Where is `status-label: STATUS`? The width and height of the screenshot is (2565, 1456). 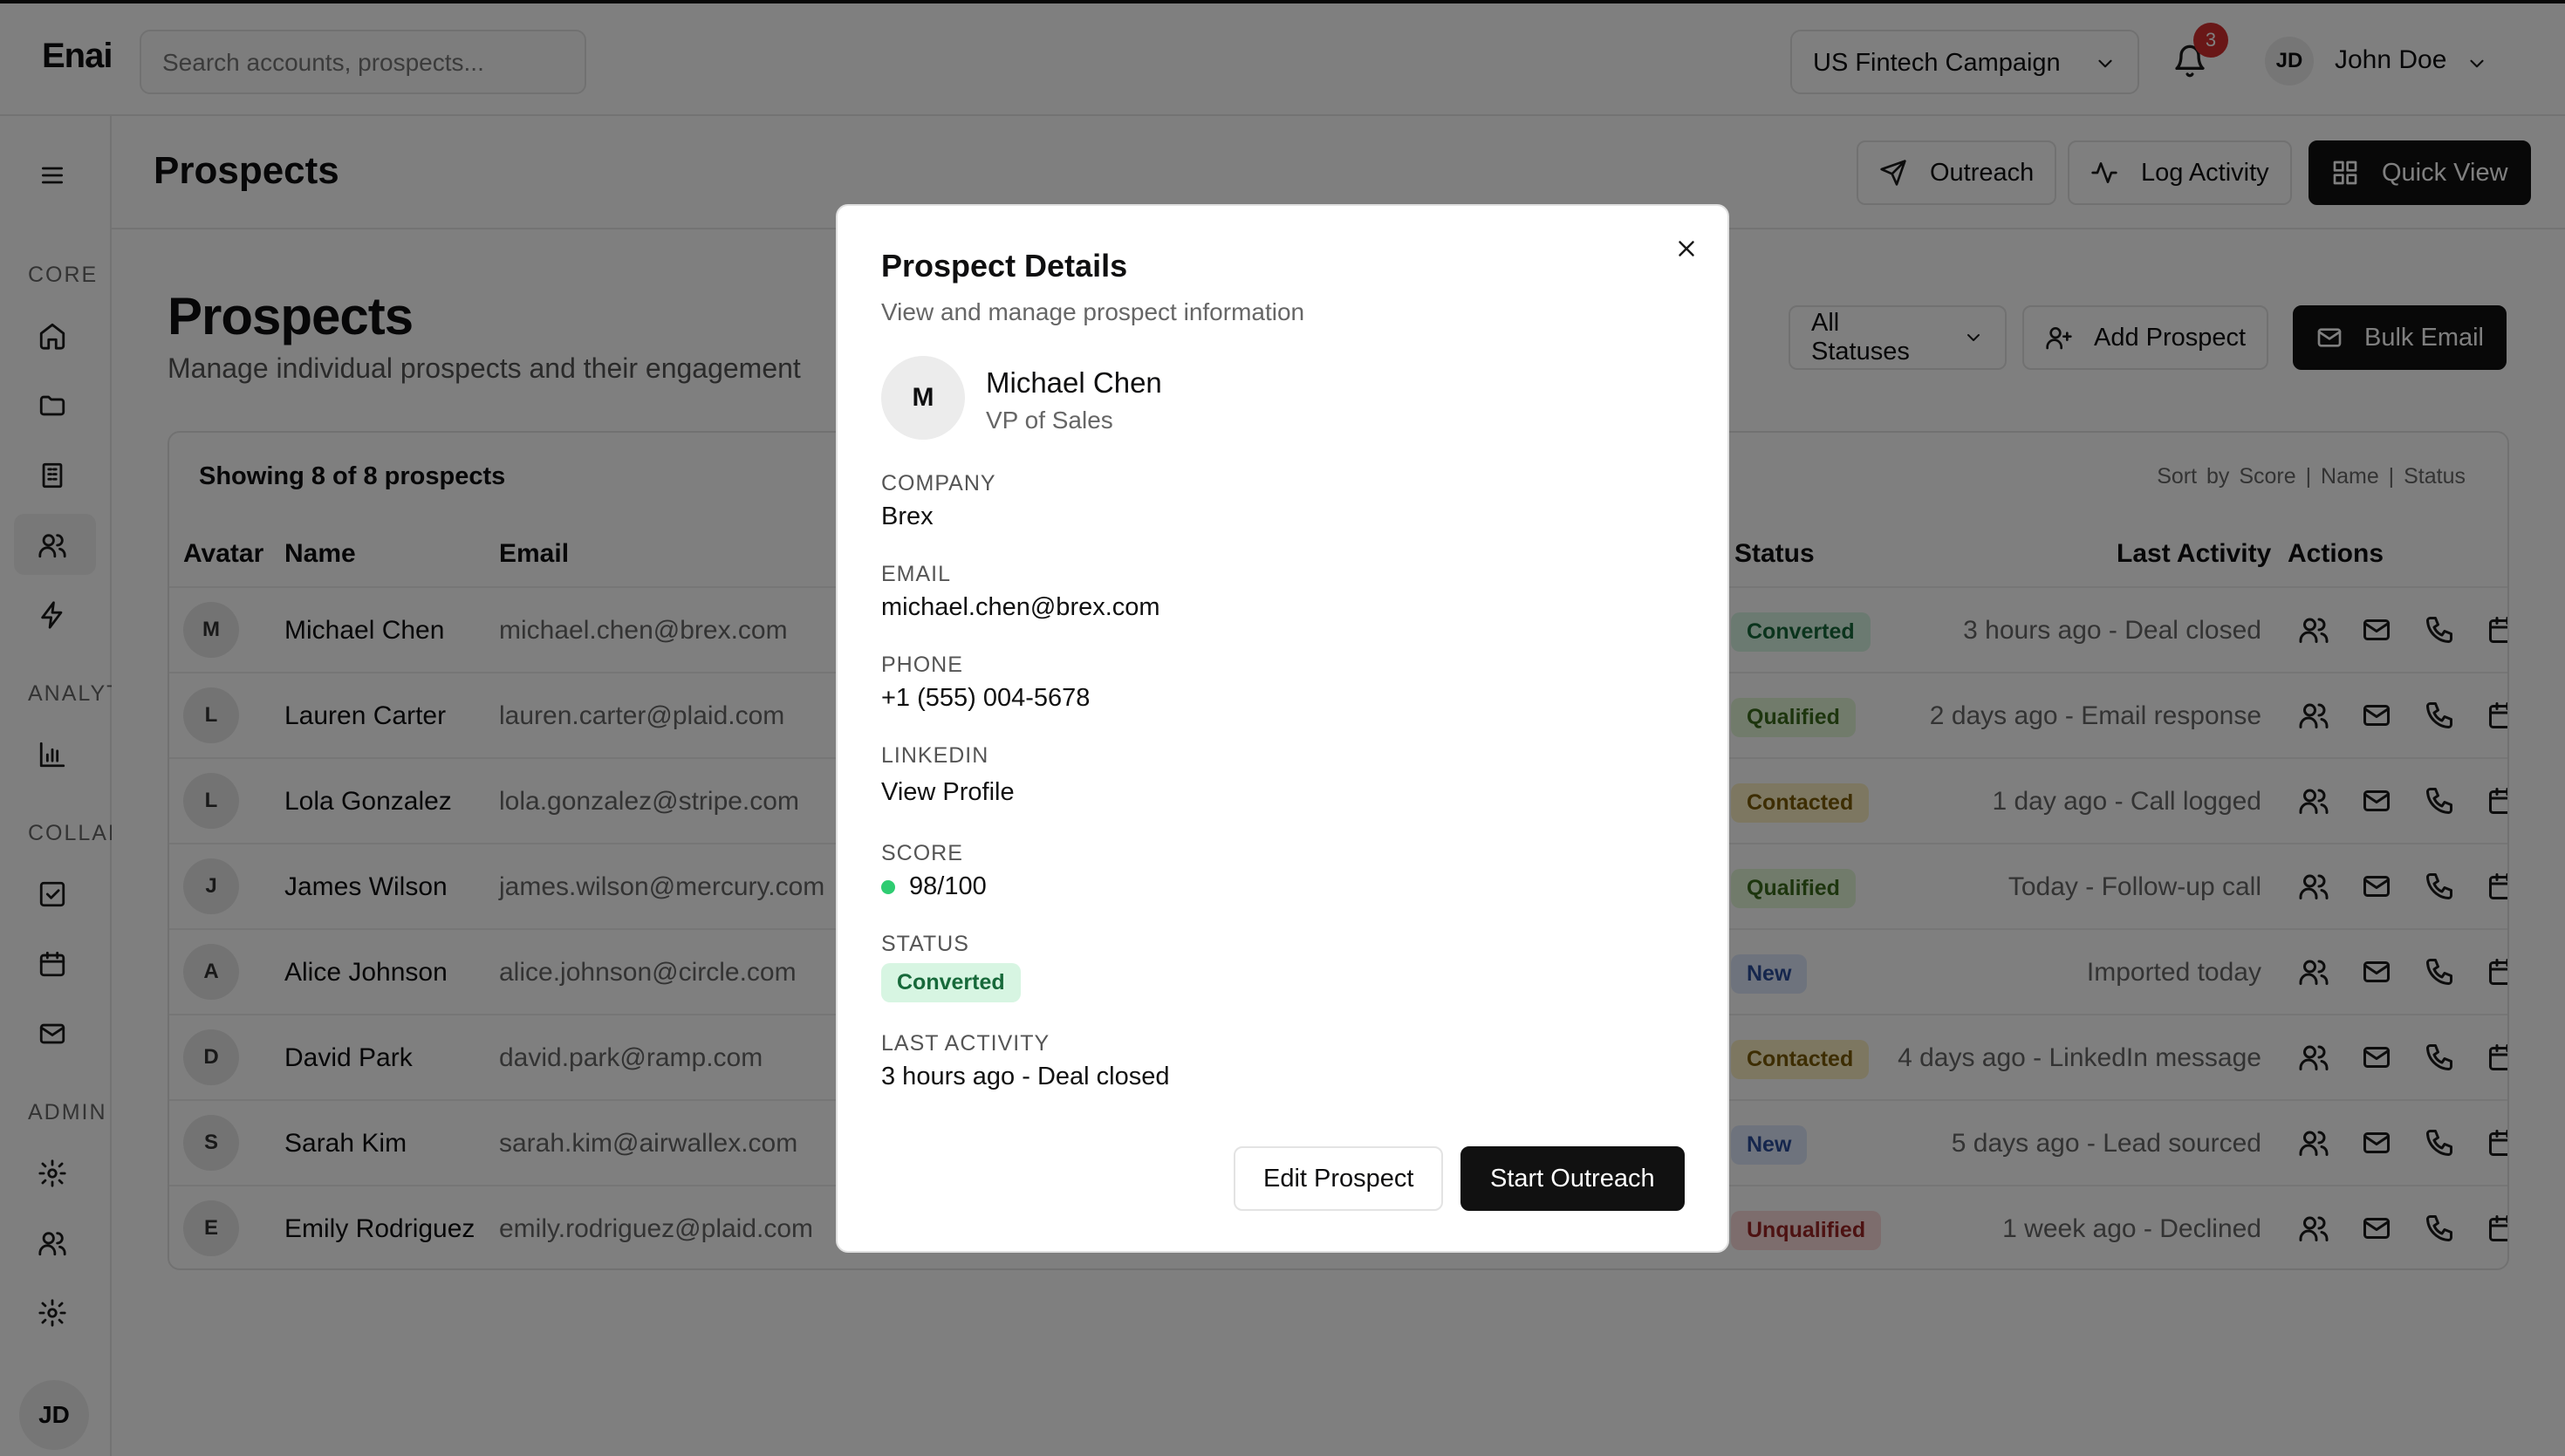
status-label: STATUS is located at coordinates (925, 944).